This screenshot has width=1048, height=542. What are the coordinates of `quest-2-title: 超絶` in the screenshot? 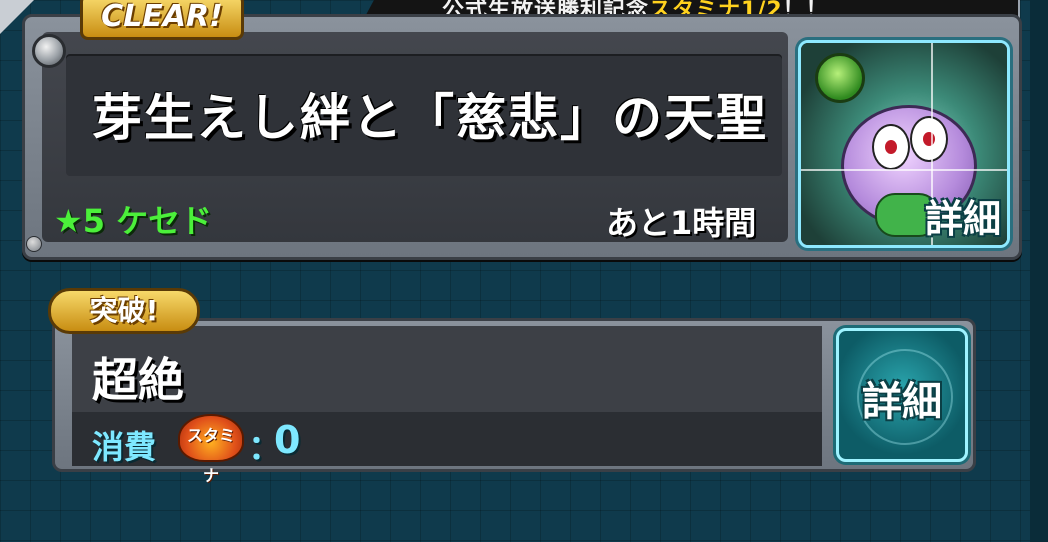 It's located at (138, 377).